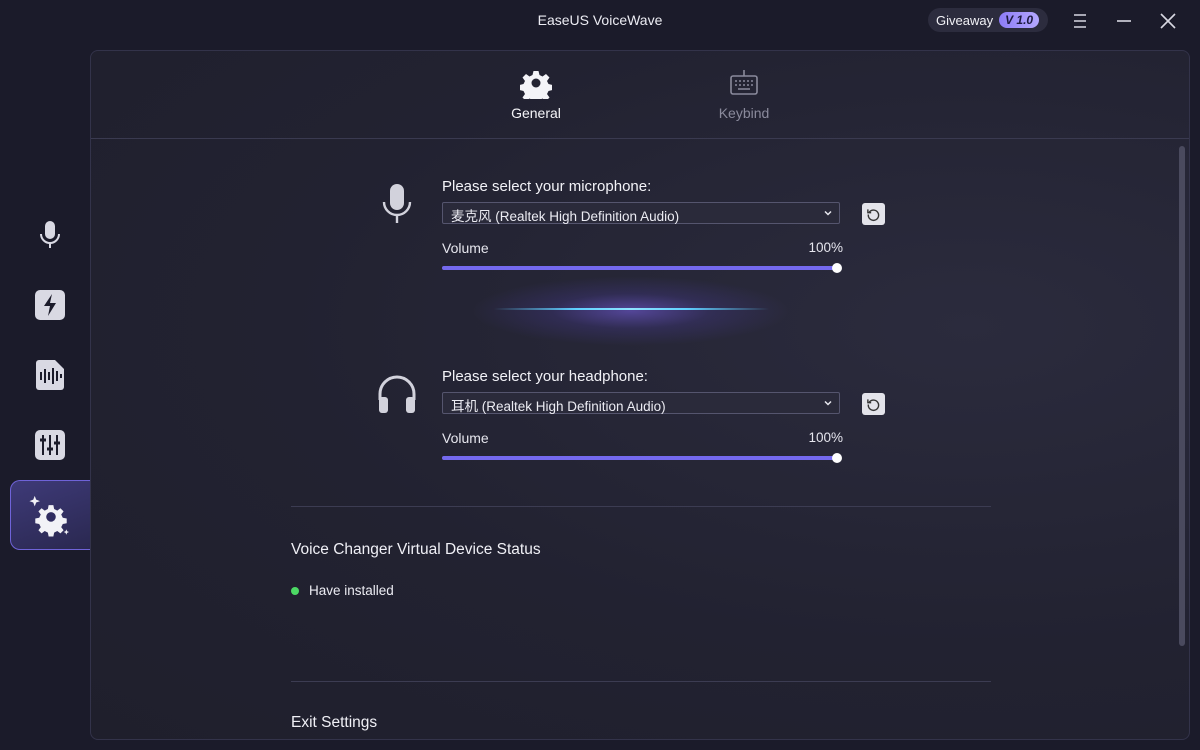 The image size is (1200, 750). Describe the element at coordinates (465, 438) in the screenshot. I see `headphone-volume-label: Volume` at that location.